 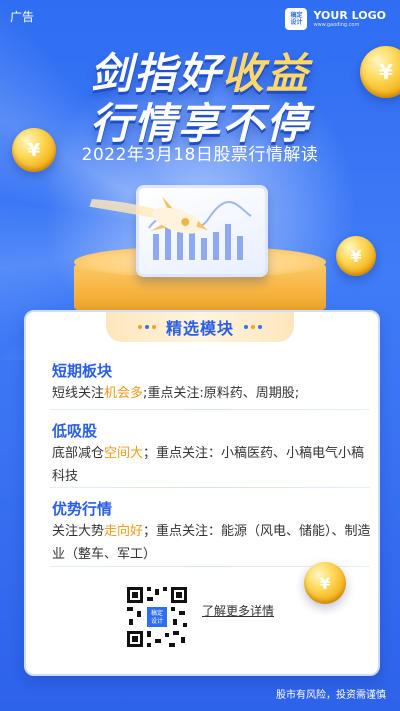 I want to click on card-header: 精选模块, so click(x=200, y=327).